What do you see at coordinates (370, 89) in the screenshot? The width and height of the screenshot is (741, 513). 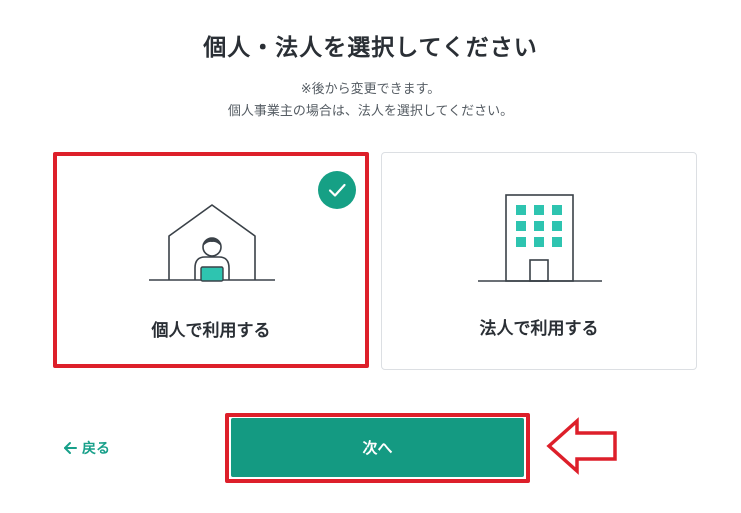 I see `note-change-later: ※後から変更できます。` at bounding box center [370, 89].